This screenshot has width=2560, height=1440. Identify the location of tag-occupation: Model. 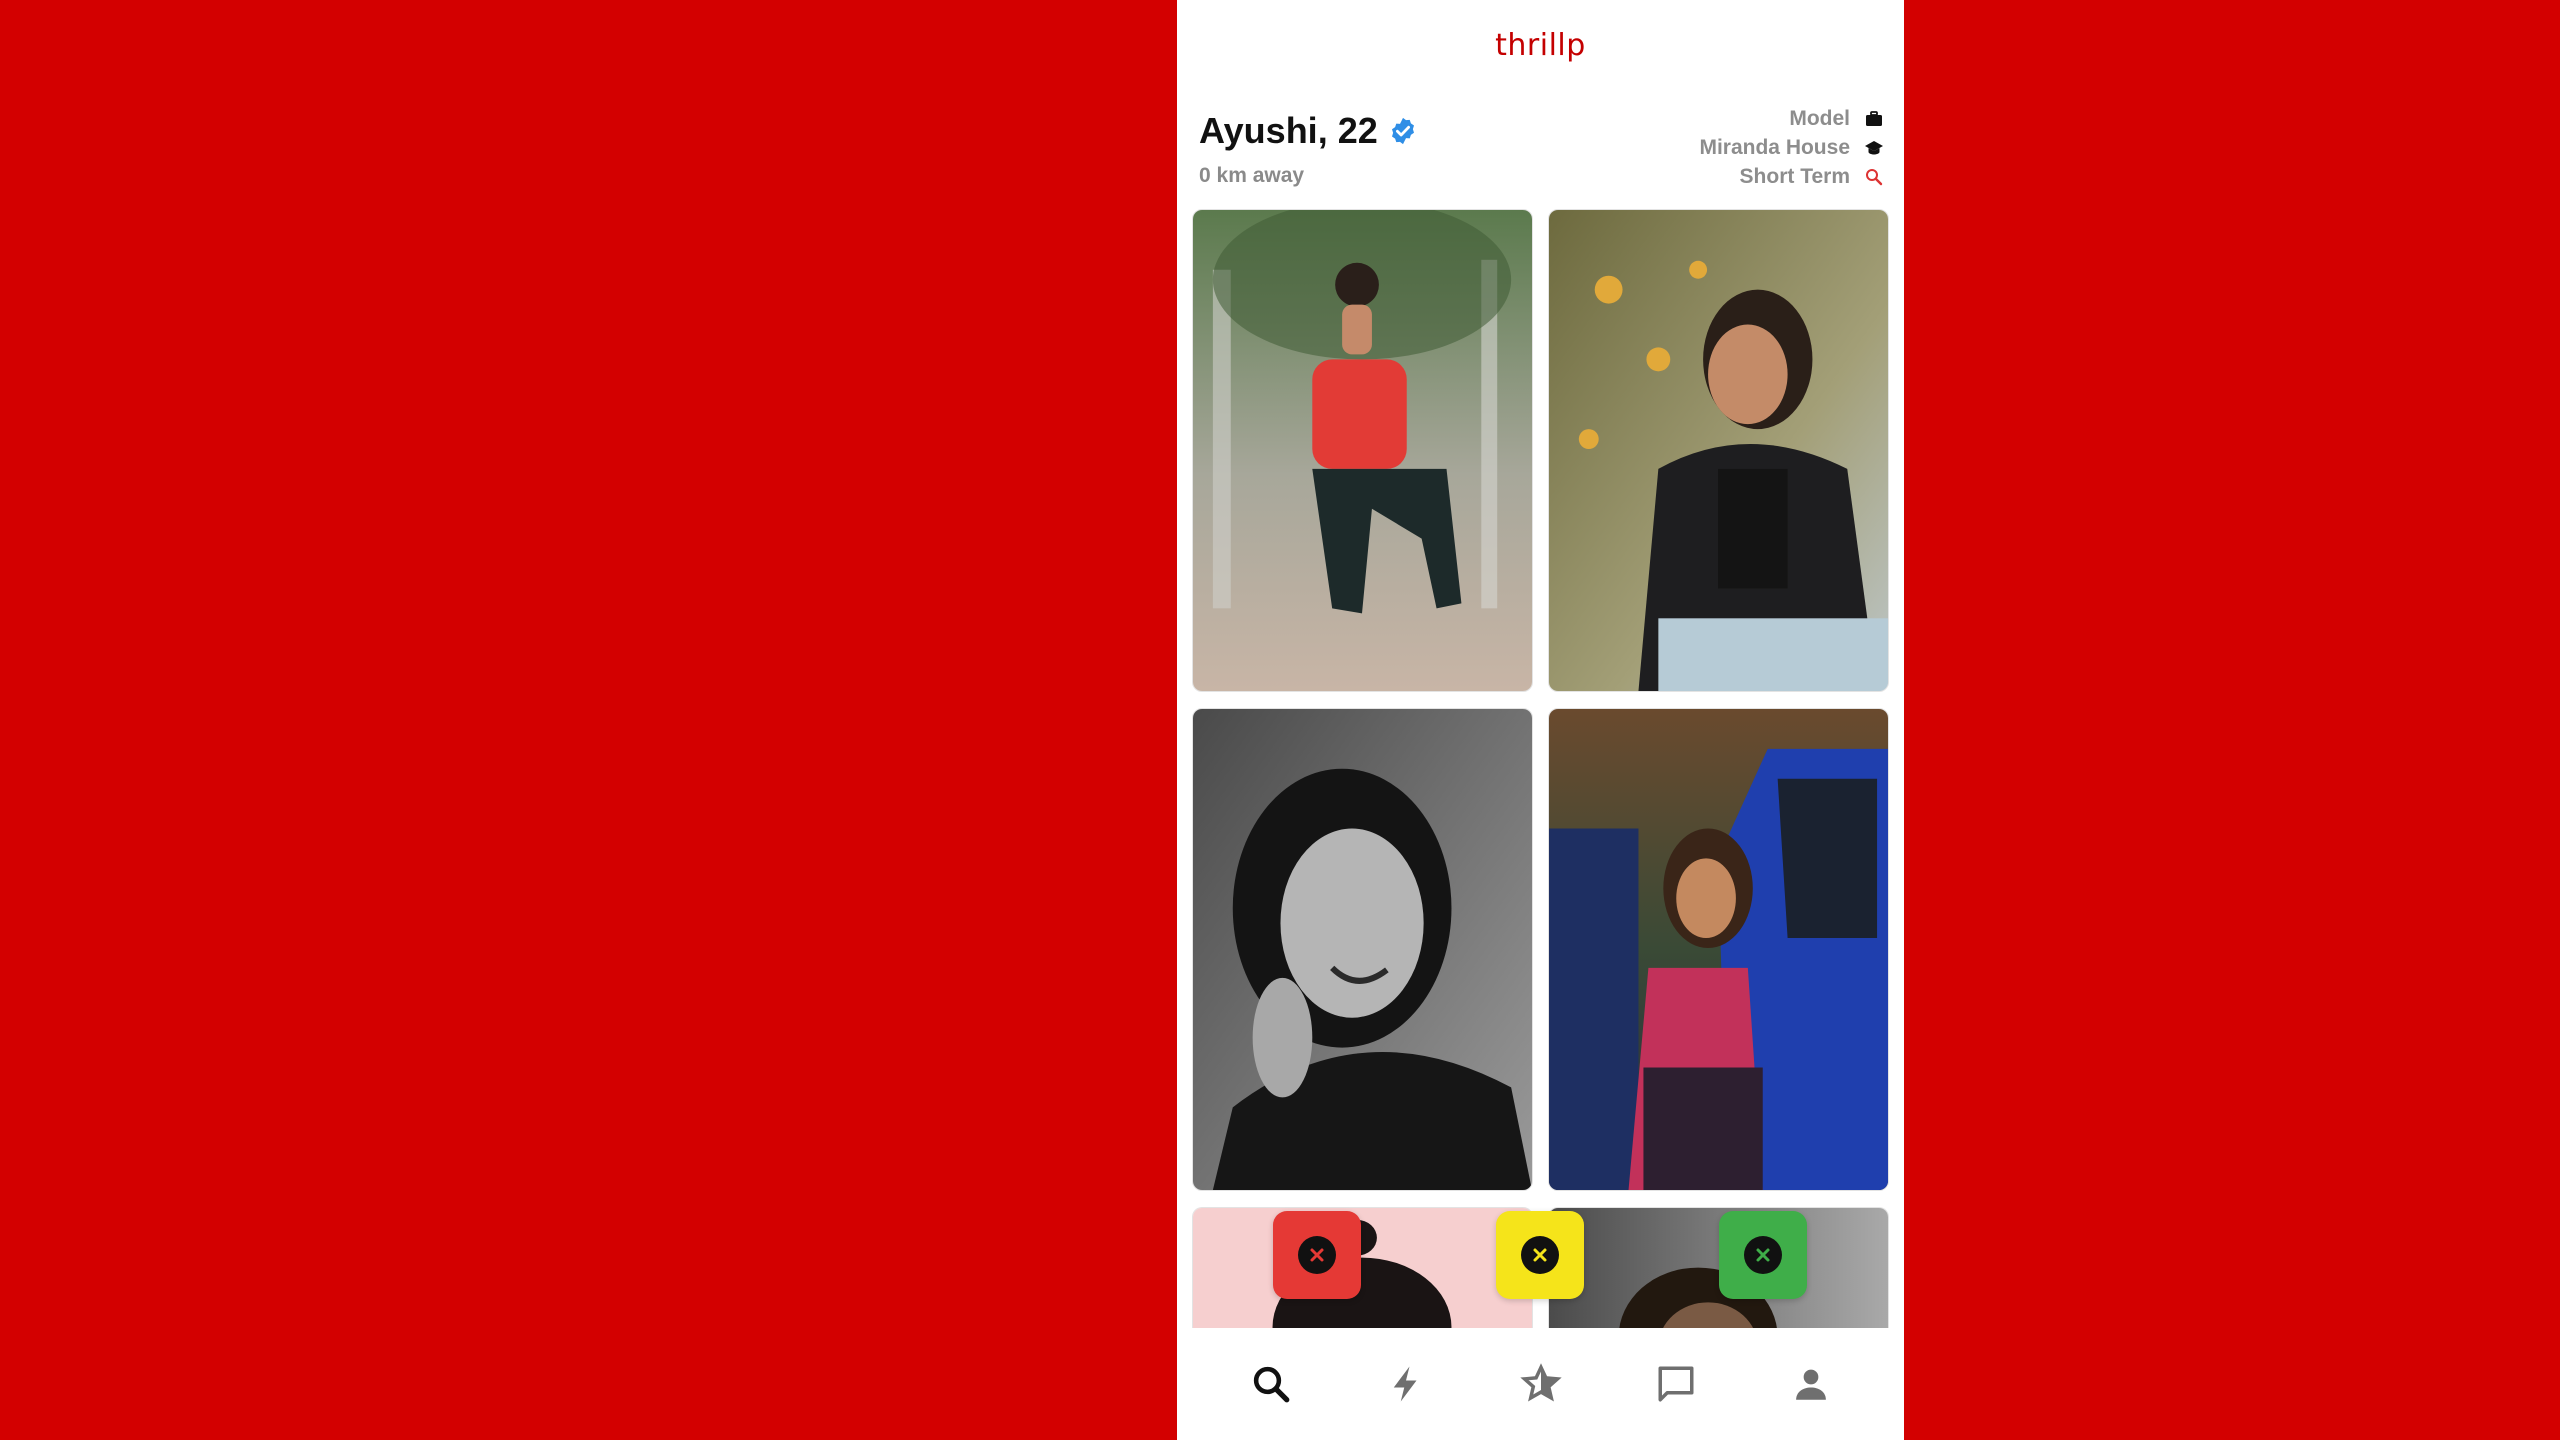
(1836, 118).